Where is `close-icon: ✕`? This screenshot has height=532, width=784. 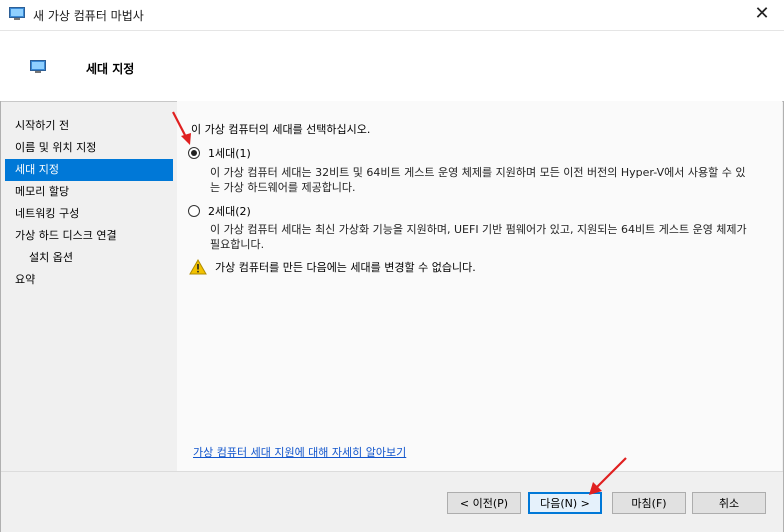
close-icon: ✕ is located at coordinates (762, 14).